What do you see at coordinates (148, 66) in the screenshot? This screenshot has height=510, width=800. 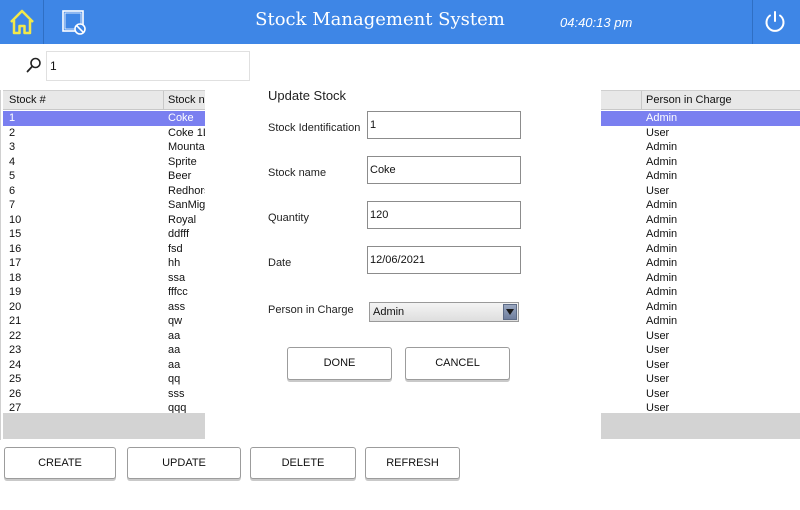 I see `search-input` at bounding box center [148, 66].